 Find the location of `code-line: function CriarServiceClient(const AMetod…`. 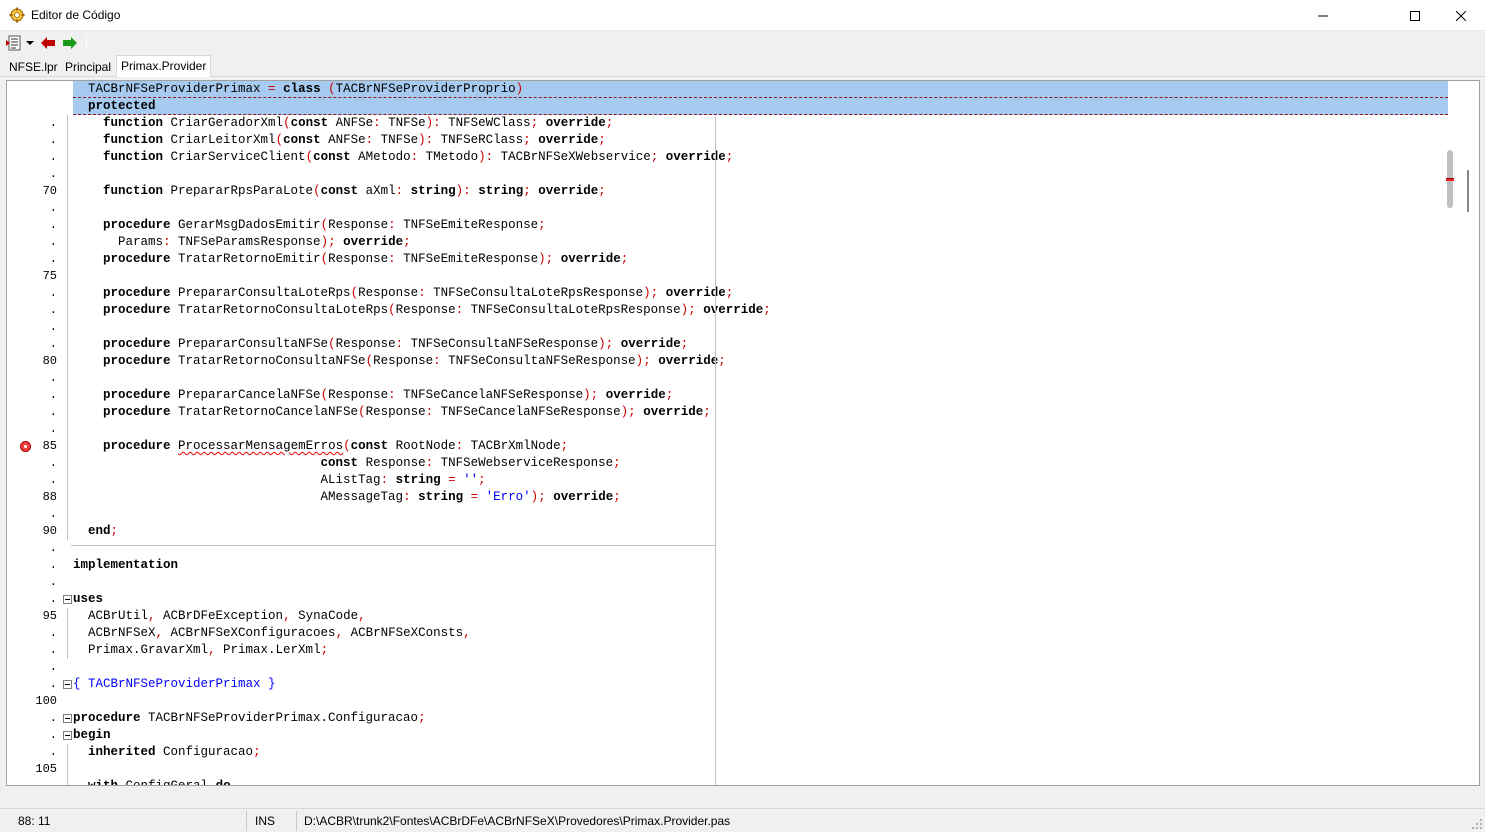

code-line: function CriarServiceClient(const AMetod… is located at coordinates (760, 157).